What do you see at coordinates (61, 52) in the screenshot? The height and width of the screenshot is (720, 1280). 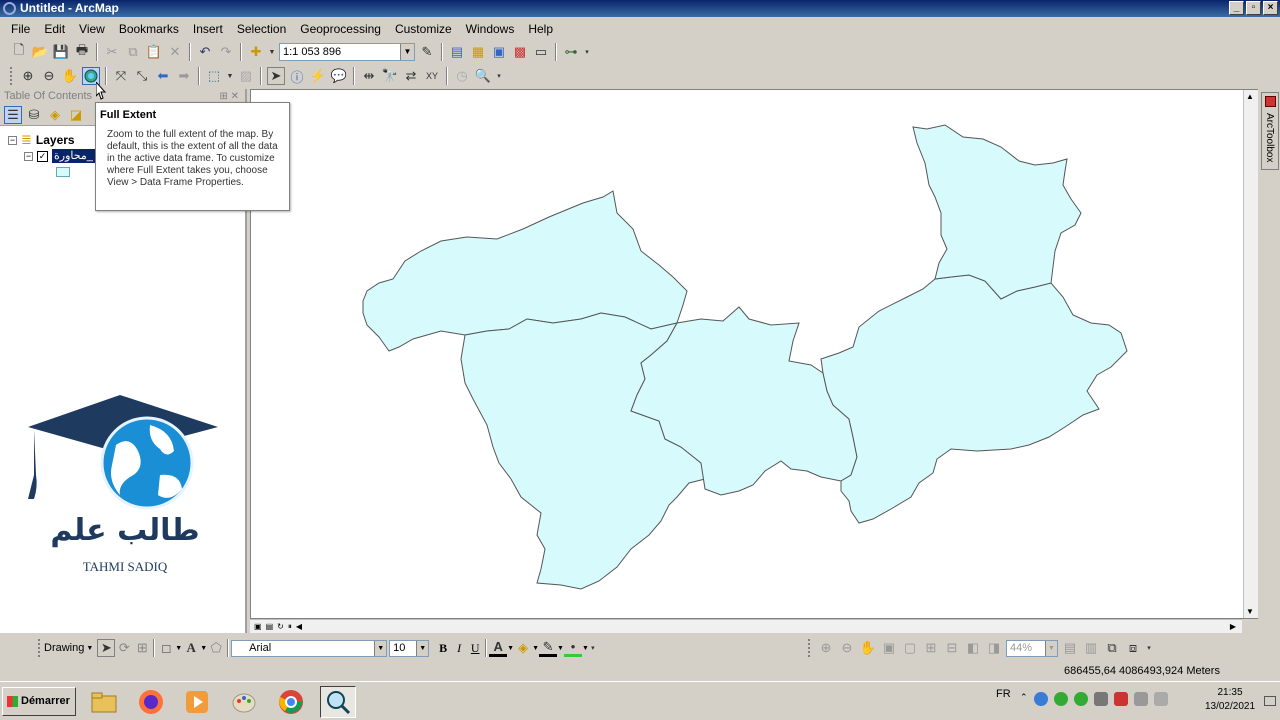 I see `save-icon: 💾` at bounding box center [61, 52].